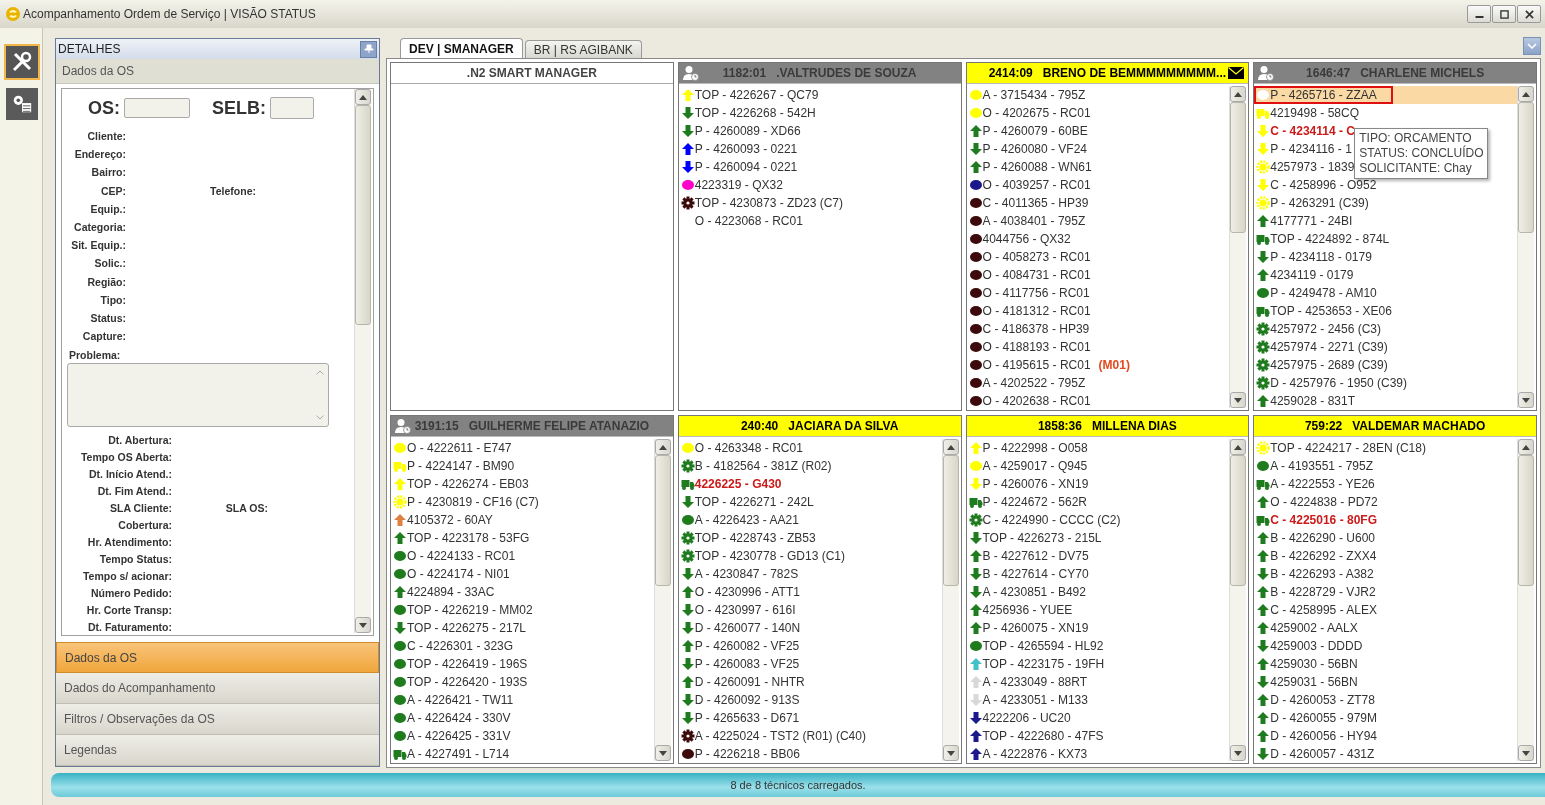 This screenshot has width=1545, height=805. I want to click on order-label: A - 4226425 - 331V, so click(459, 736).